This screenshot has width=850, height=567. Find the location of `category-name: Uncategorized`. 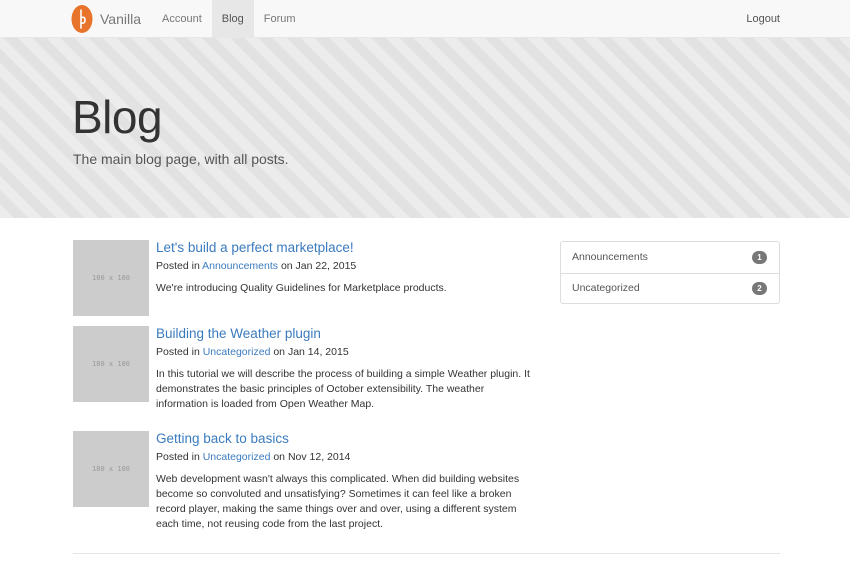

category-name: Uncategorized is located at coordinates (606, 288).